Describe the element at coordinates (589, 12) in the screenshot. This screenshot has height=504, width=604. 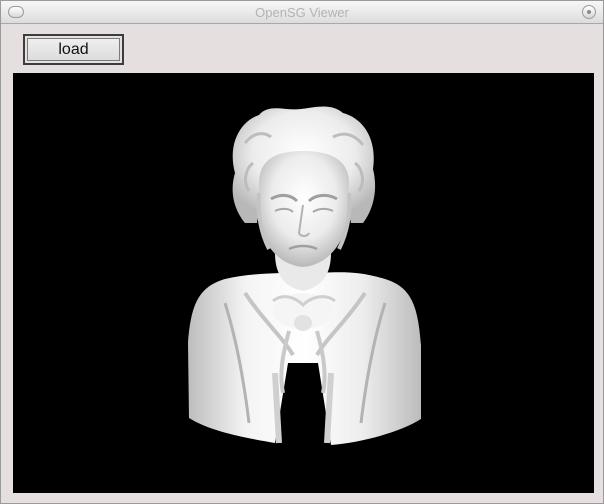
I see `window-close-button` at that location.